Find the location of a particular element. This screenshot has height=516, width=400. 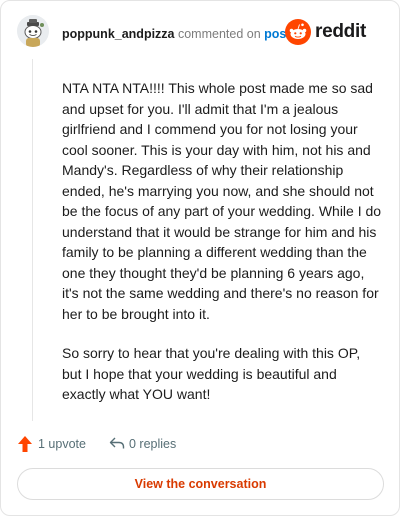

replies-count: 0 replies is located at coordinates (153, 444).